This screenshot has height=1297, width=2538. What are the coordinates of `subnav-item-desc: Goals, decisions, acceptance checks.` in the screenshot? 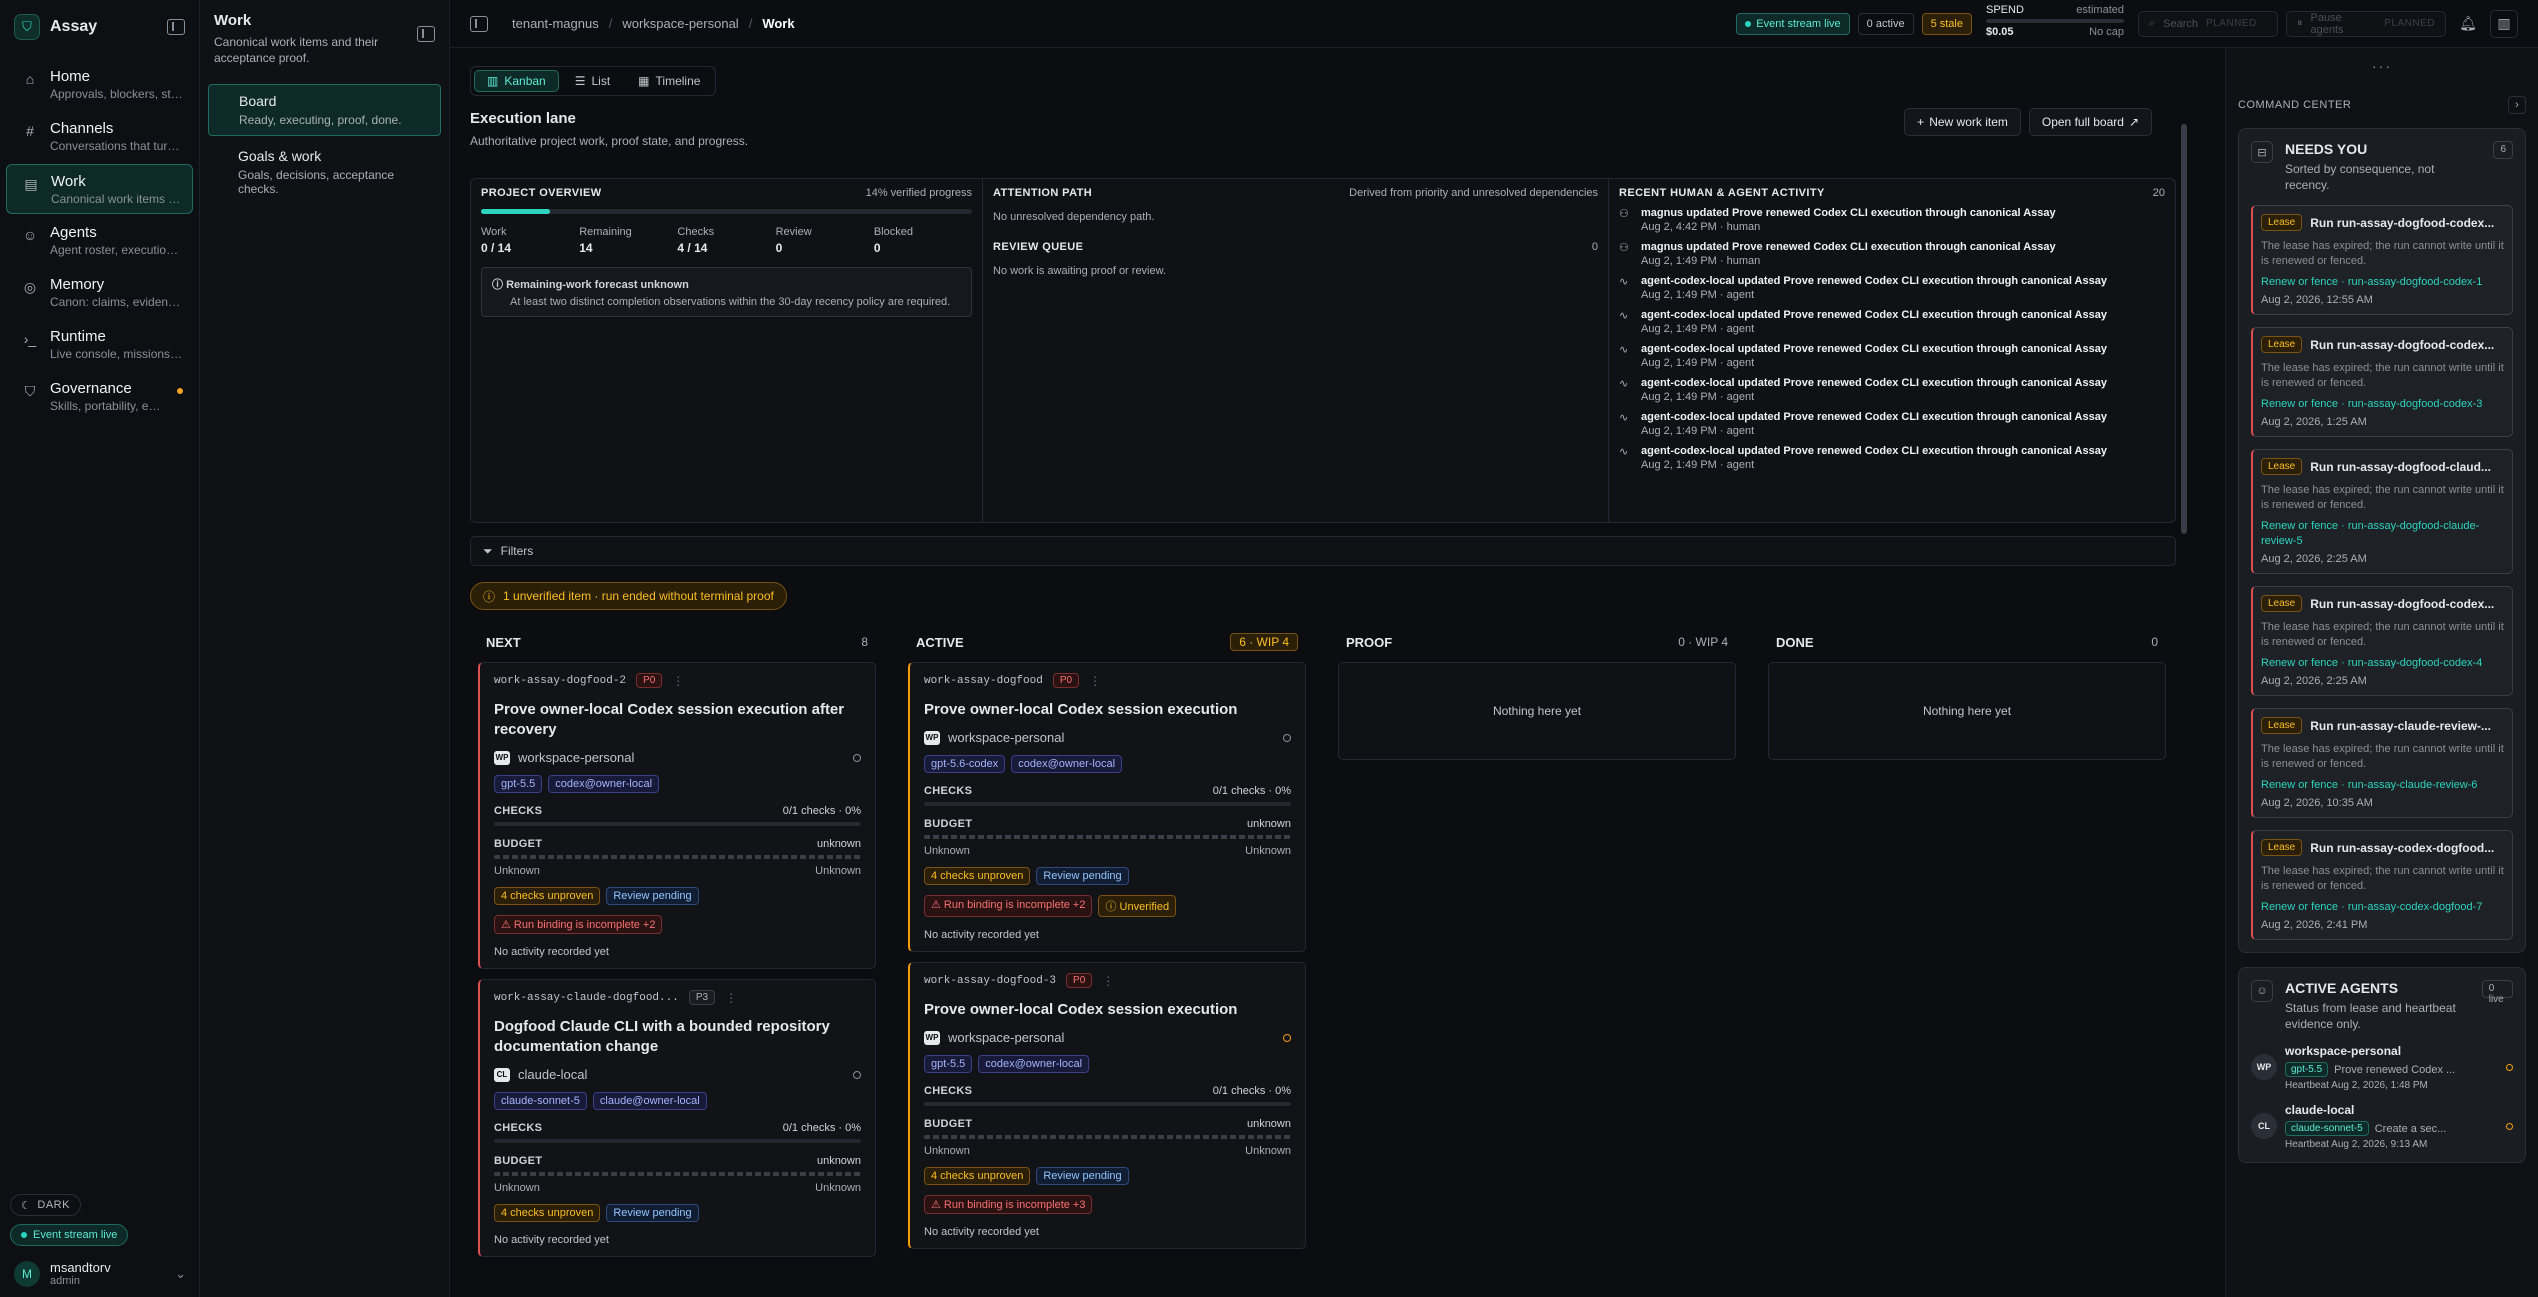 It's located at (316, 182).